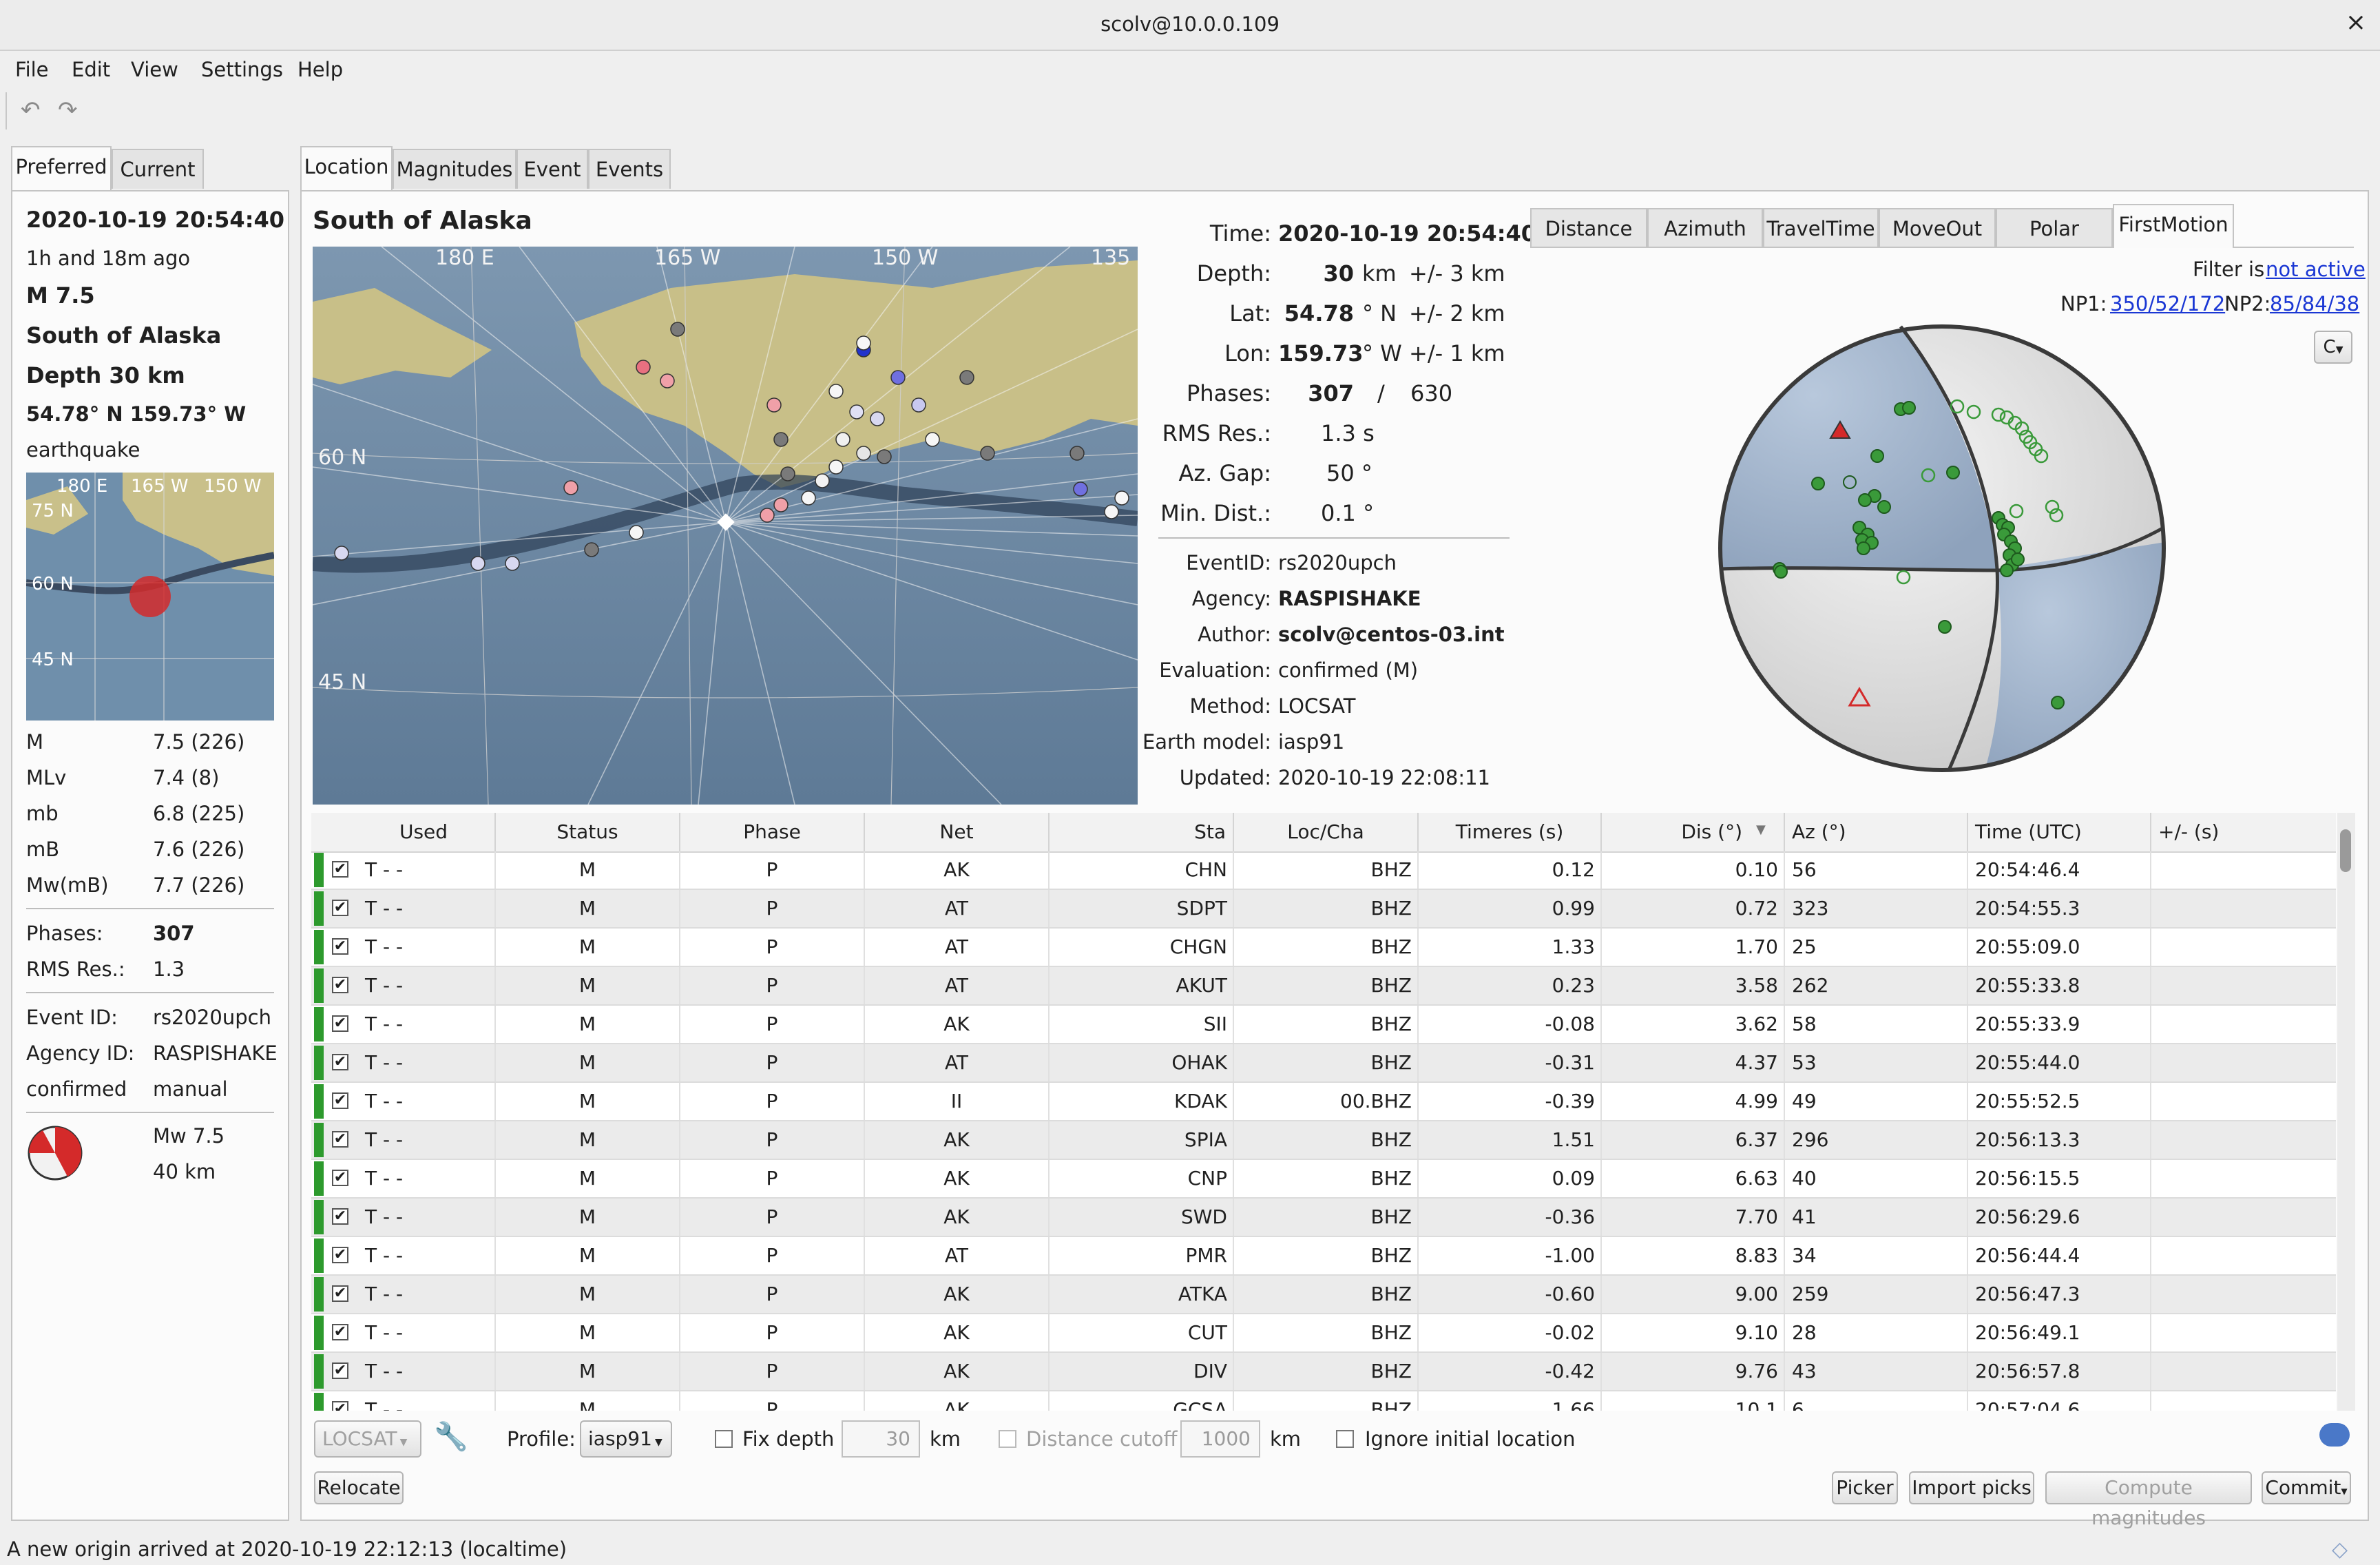 This screenshot has width=2380, height=1565. Describe the element at coordinates (726, 526) in the screenshot. I see `location-map: 180 E 165 W 150 W 135 W 60 N 45 N` at that location.